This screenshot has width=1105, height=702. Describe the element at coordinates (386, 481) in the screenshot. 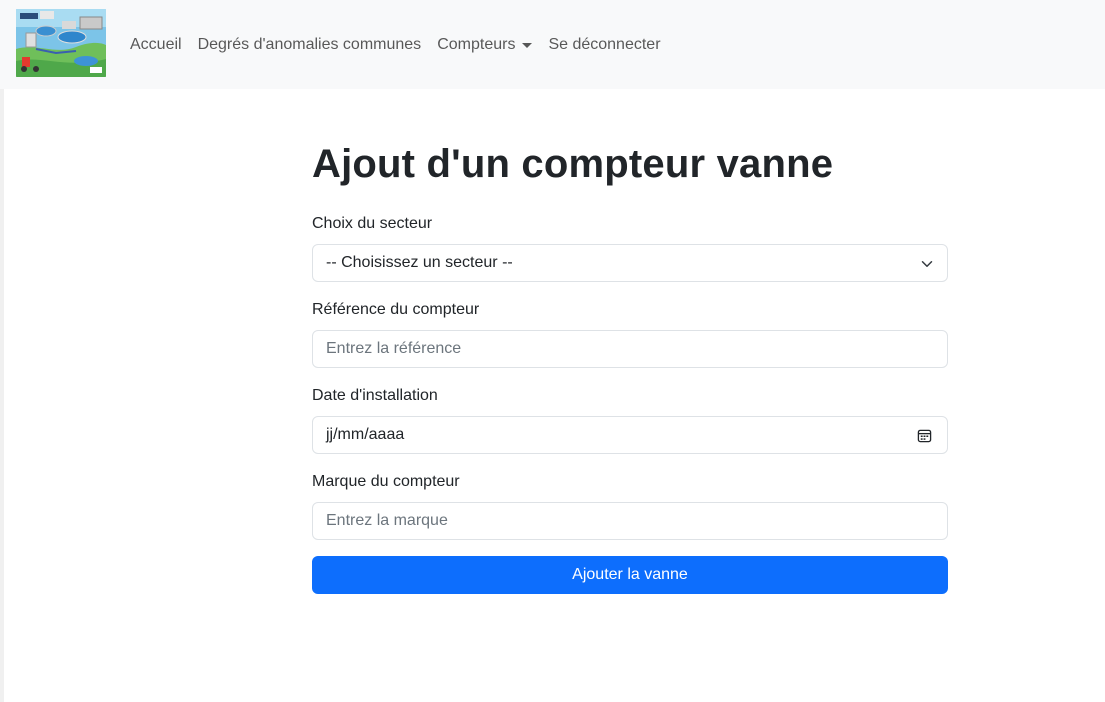

I see `brand-label: Marque du compteur` at that location.